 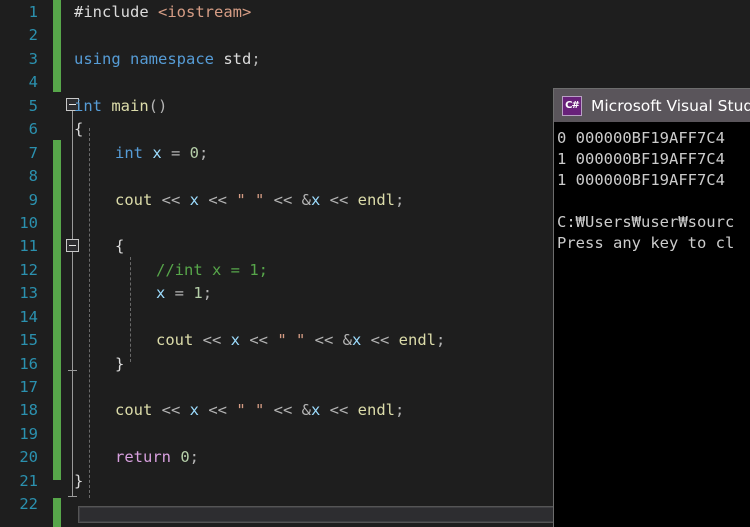 I want to click on line-number: 6, so click(x=33, y=129).